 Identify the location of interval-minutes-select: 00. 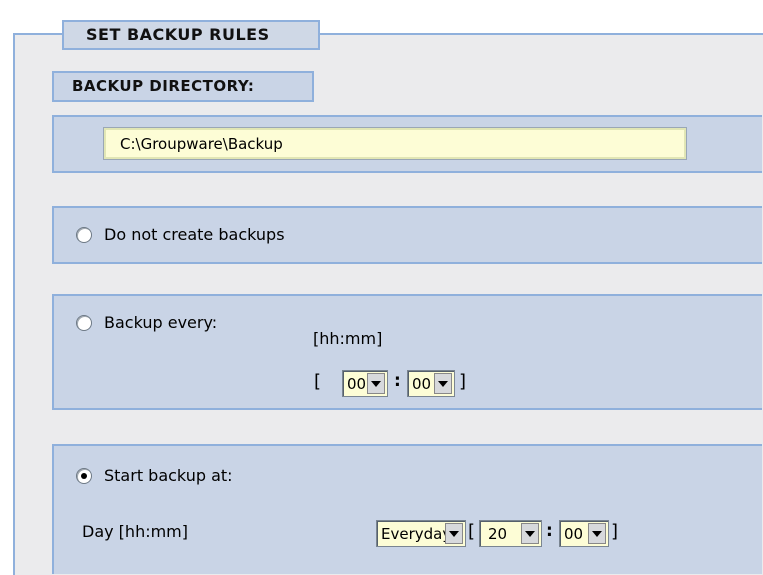
(431, 383).